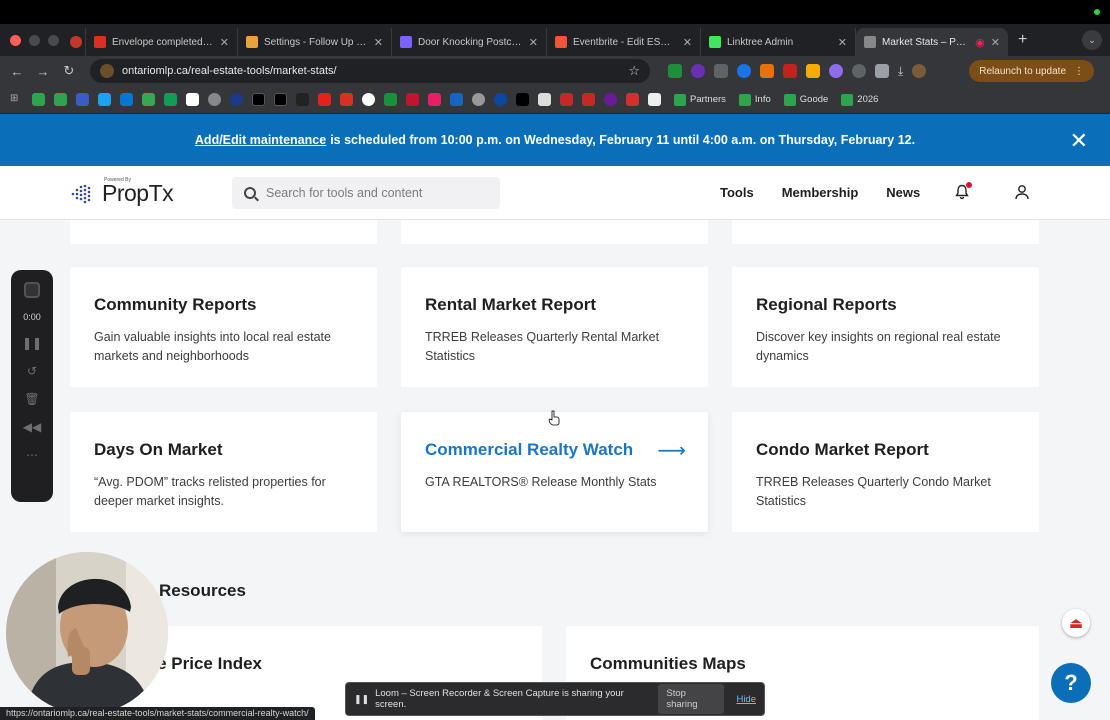 The width and height of the screenshot is (1110, 720). Describe the element at coordinates (43, 71) in the screenshot. I see `forward-icon: →` at that location.